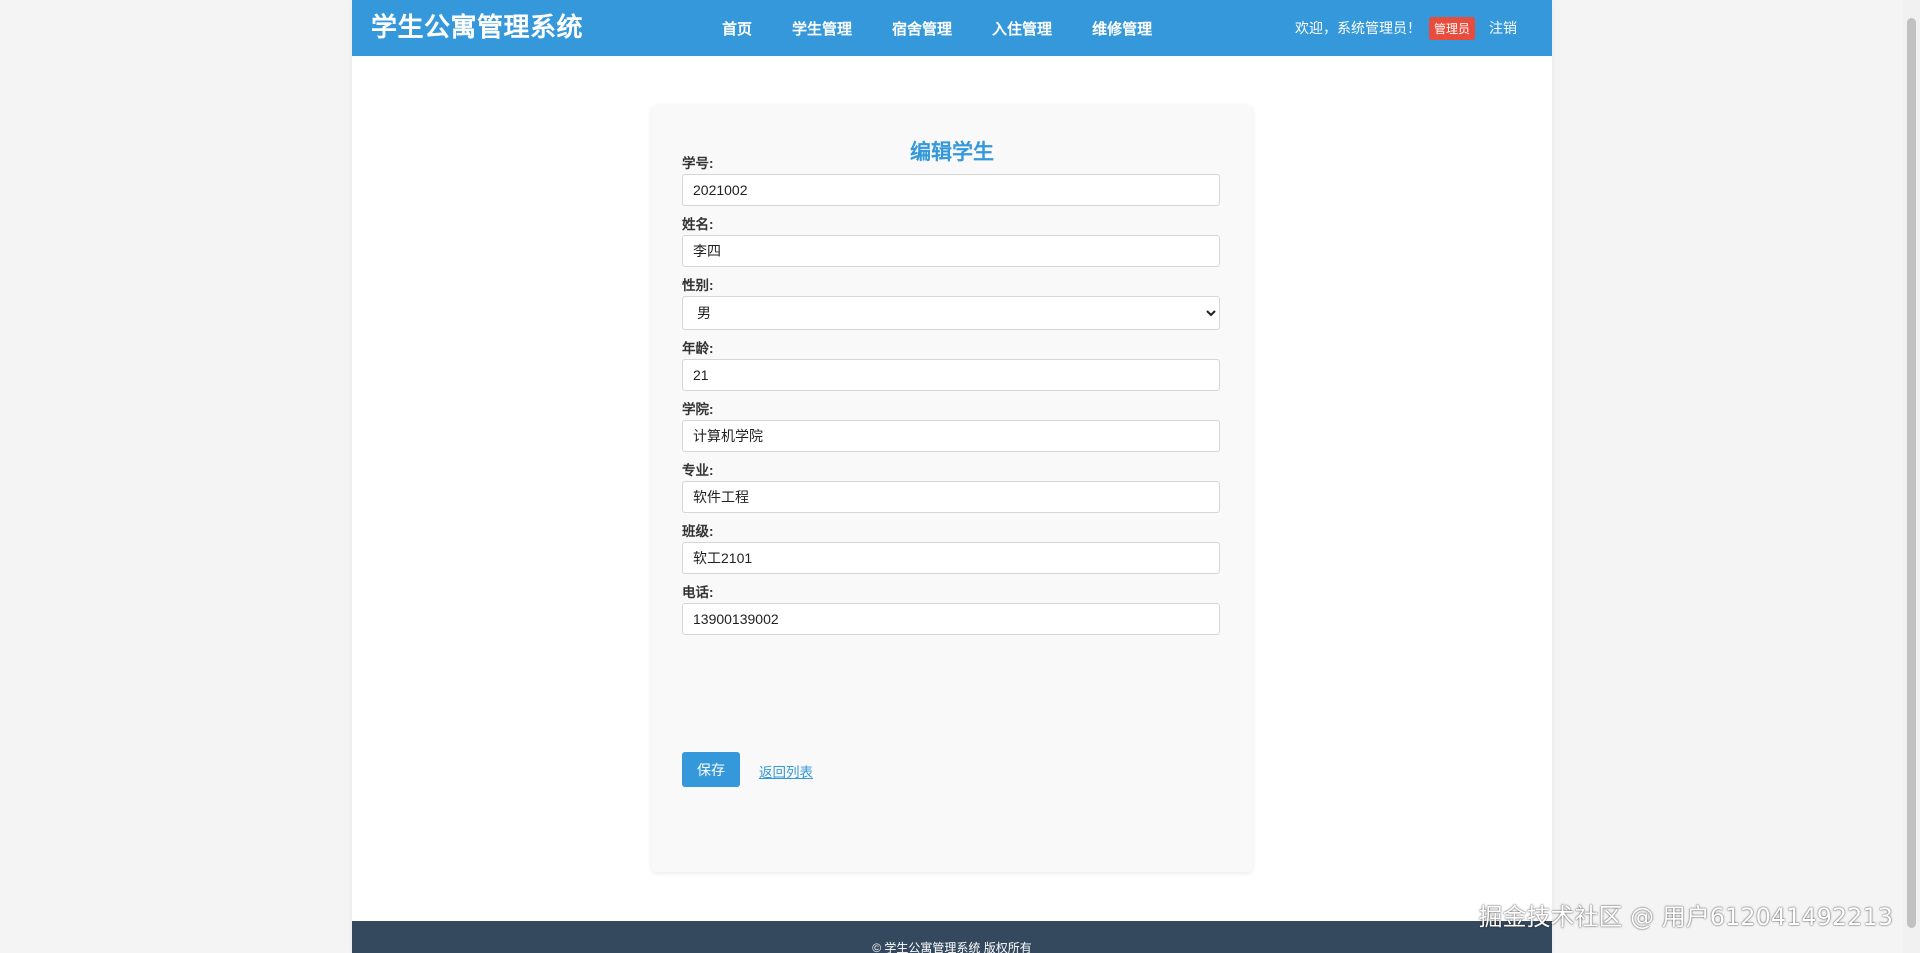  What do you see at coordinates (737, 28) in the screenshot?
I see `nav-home: 首页` at bounding box center [737, 28].